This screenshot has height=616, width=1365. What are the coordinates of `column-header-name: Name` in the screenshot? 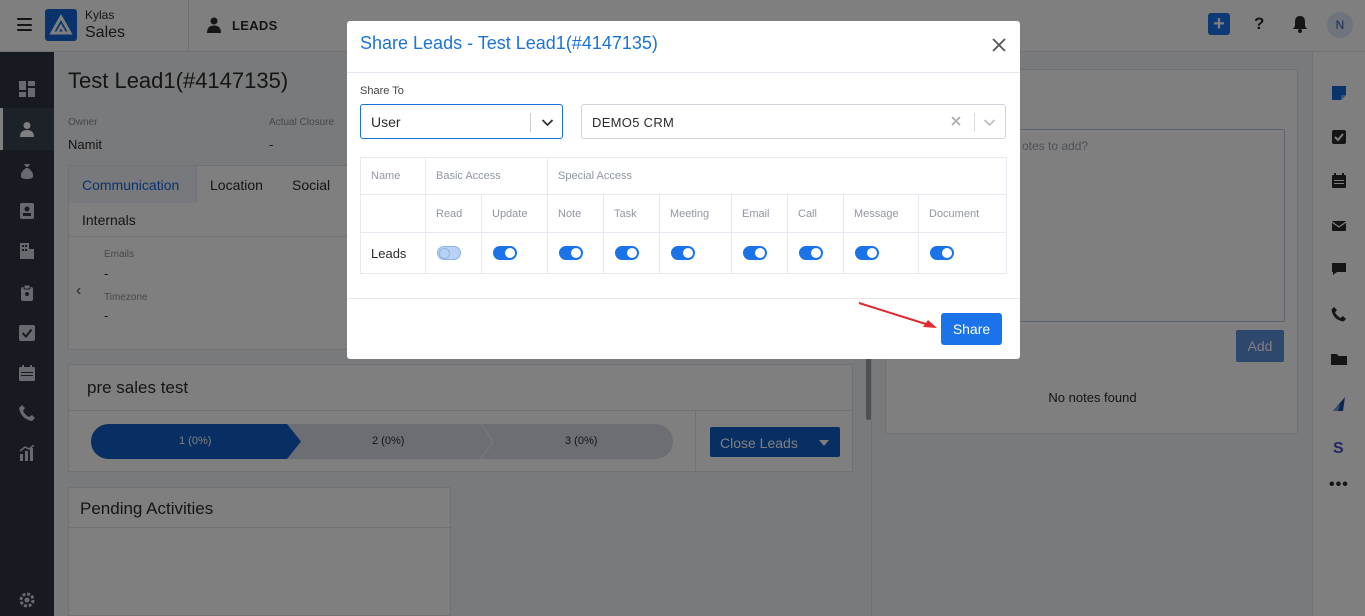 It's located at (393, 176).